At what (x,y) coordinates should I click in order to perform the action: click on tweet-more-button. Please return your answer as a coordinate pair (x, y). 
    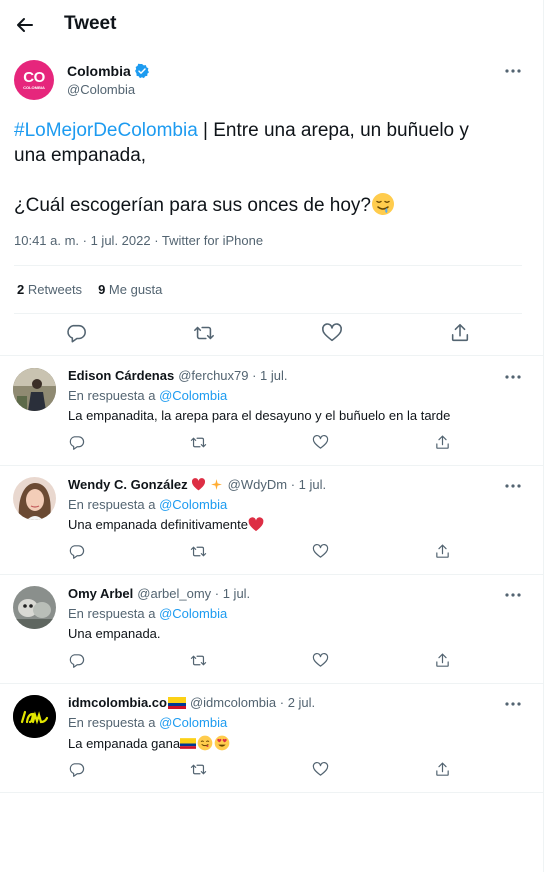
    Looking at the image, I should click on (513, 71).